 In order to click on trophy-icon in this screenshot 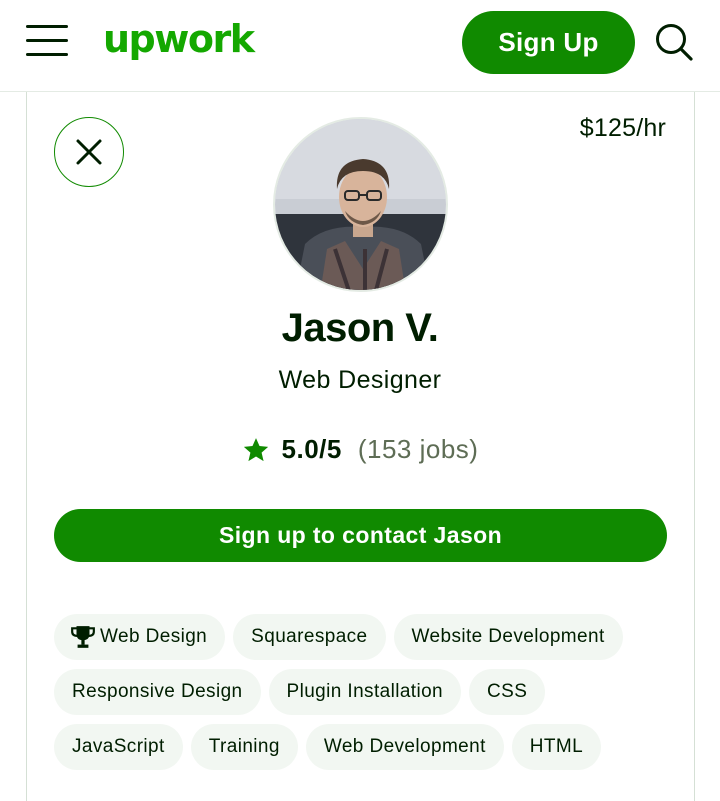, I will do `click(83, 637)`.